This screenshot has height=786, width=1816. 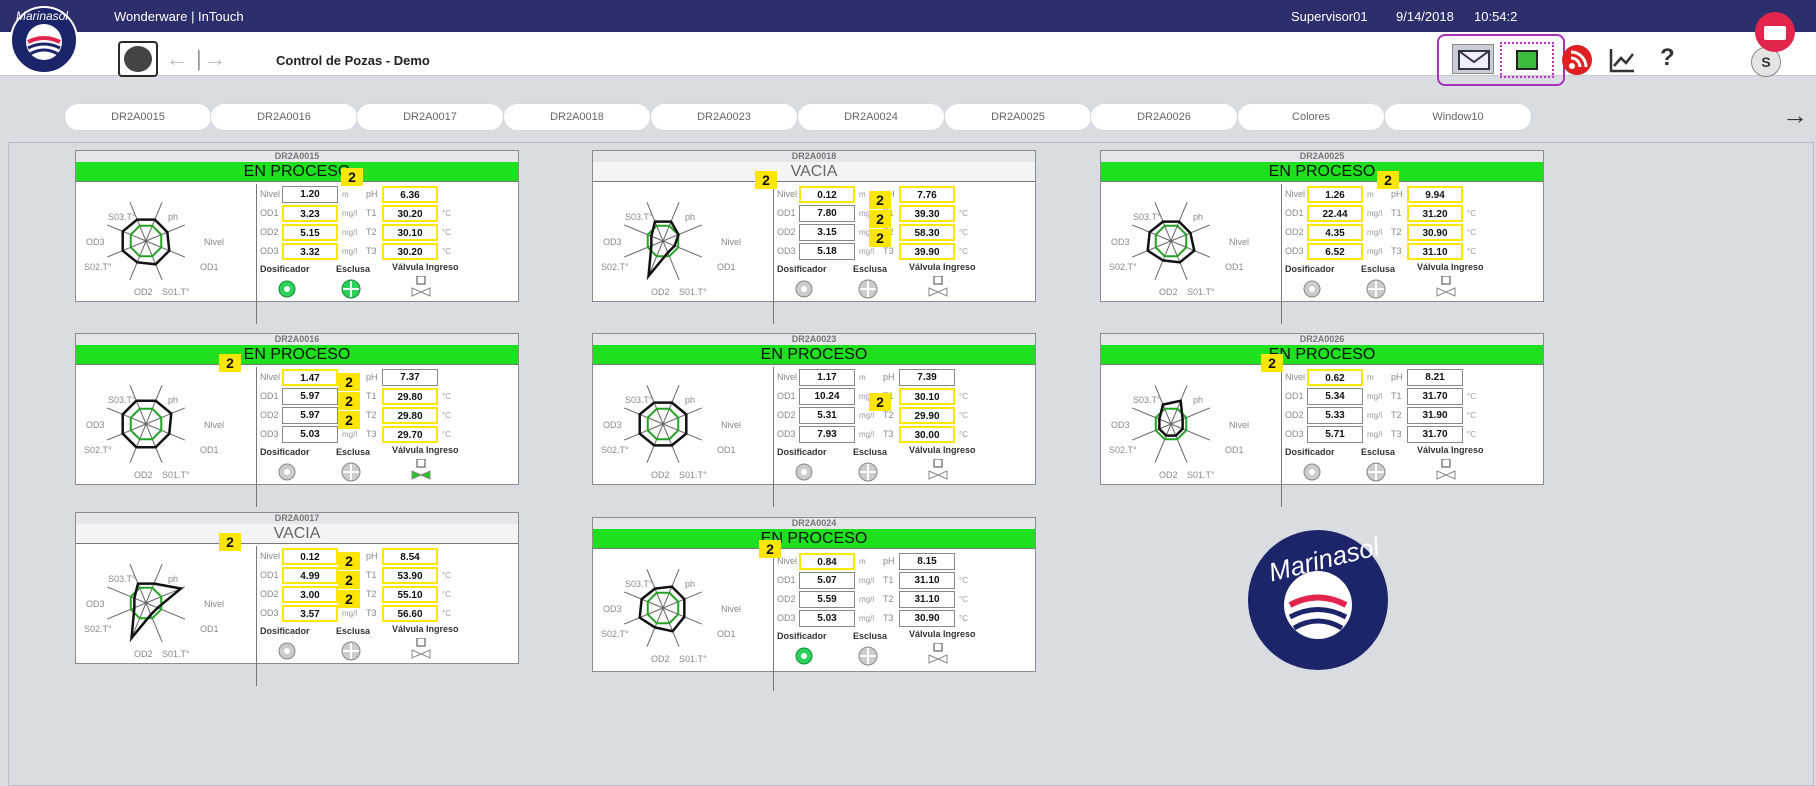 I want to click on report-button, so click(x=1527, y=60).